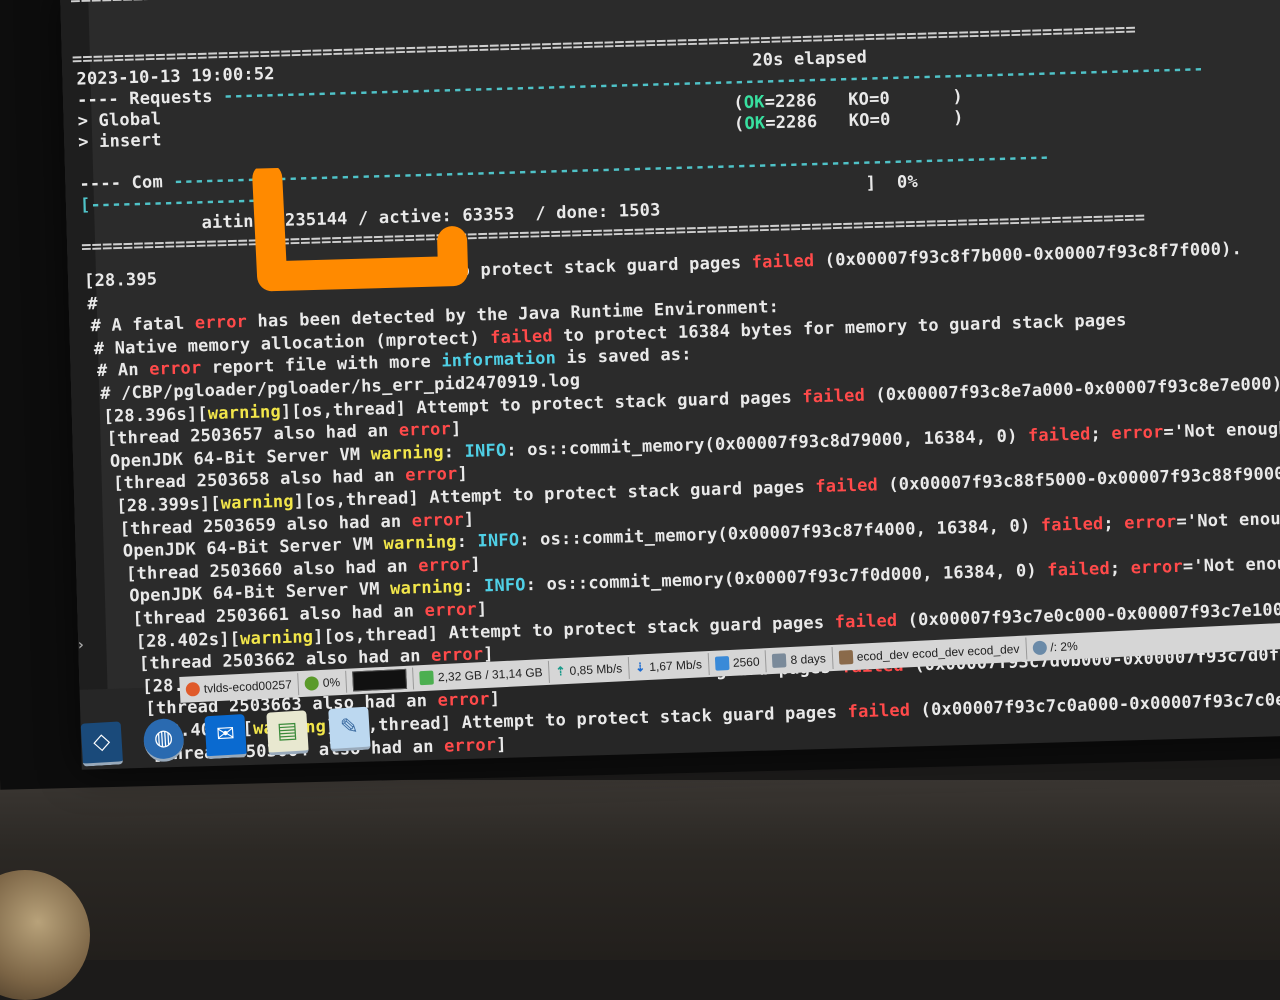 This screenshot has width=1280, height=1000. What do you see at coordinates (1231, 565) in the screenshot?
I see `log-text: ='Not enough space'` at bounding box center [1231, 565].